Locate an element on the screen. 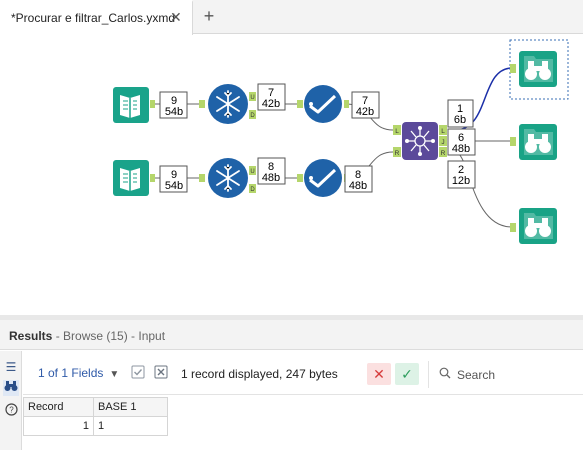 The height and width of the screenshot is (450, 583). search-box is located at coordinates (505, 374).